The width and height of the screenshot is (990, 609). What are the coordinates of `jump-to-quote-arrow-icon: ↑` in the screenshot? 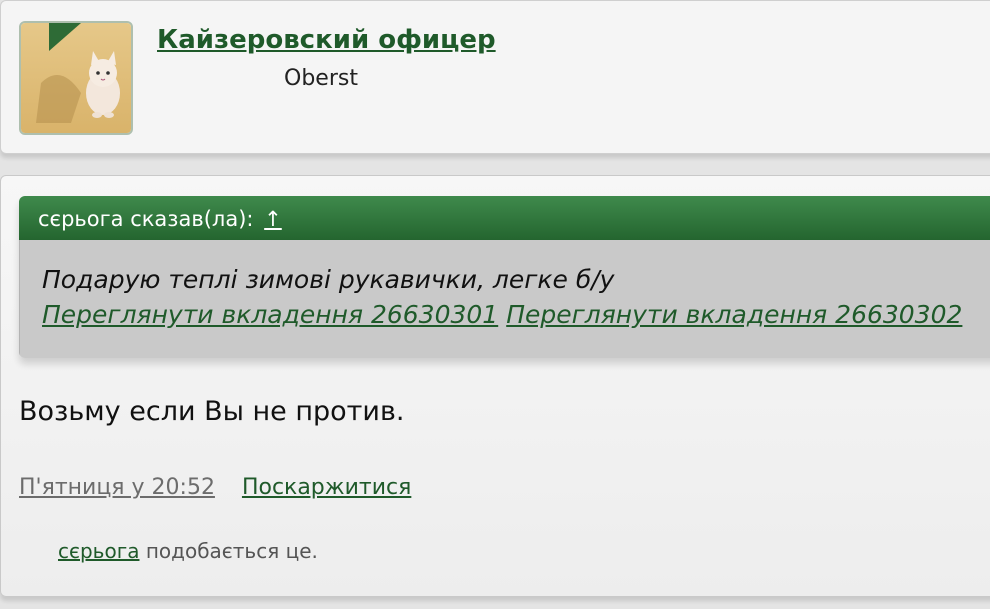 It's located at (273, 219).